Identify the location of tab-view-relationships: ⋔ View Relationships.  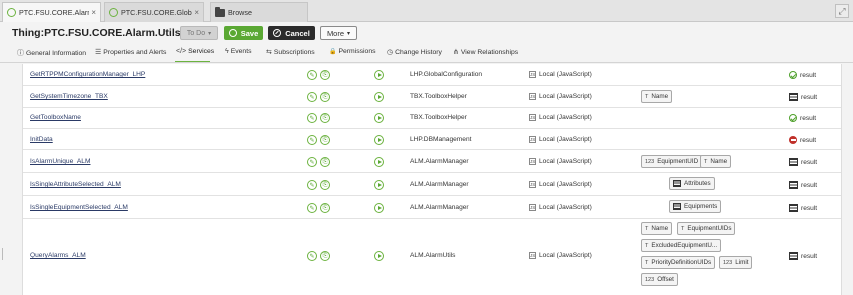
(486, 52).